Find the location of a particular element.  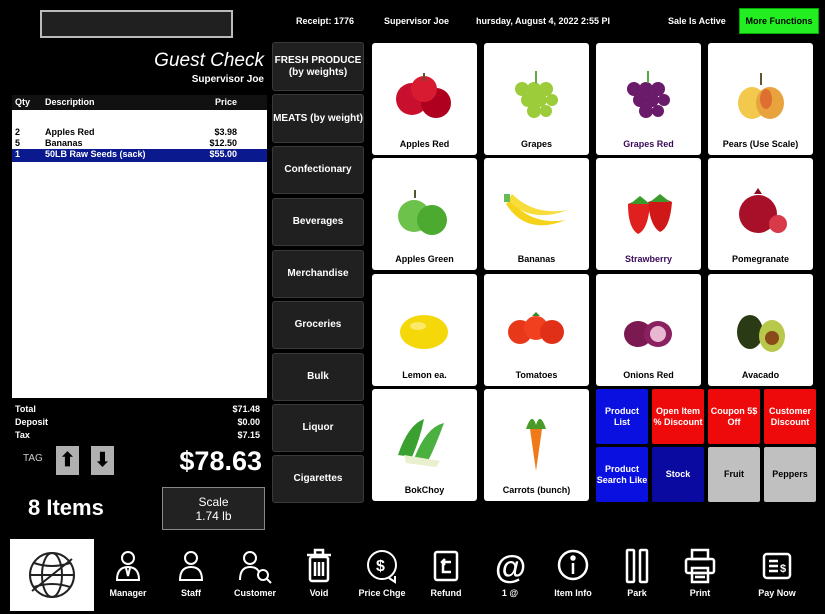

fruit-button: Fruit is located at coordinates (734, 474).